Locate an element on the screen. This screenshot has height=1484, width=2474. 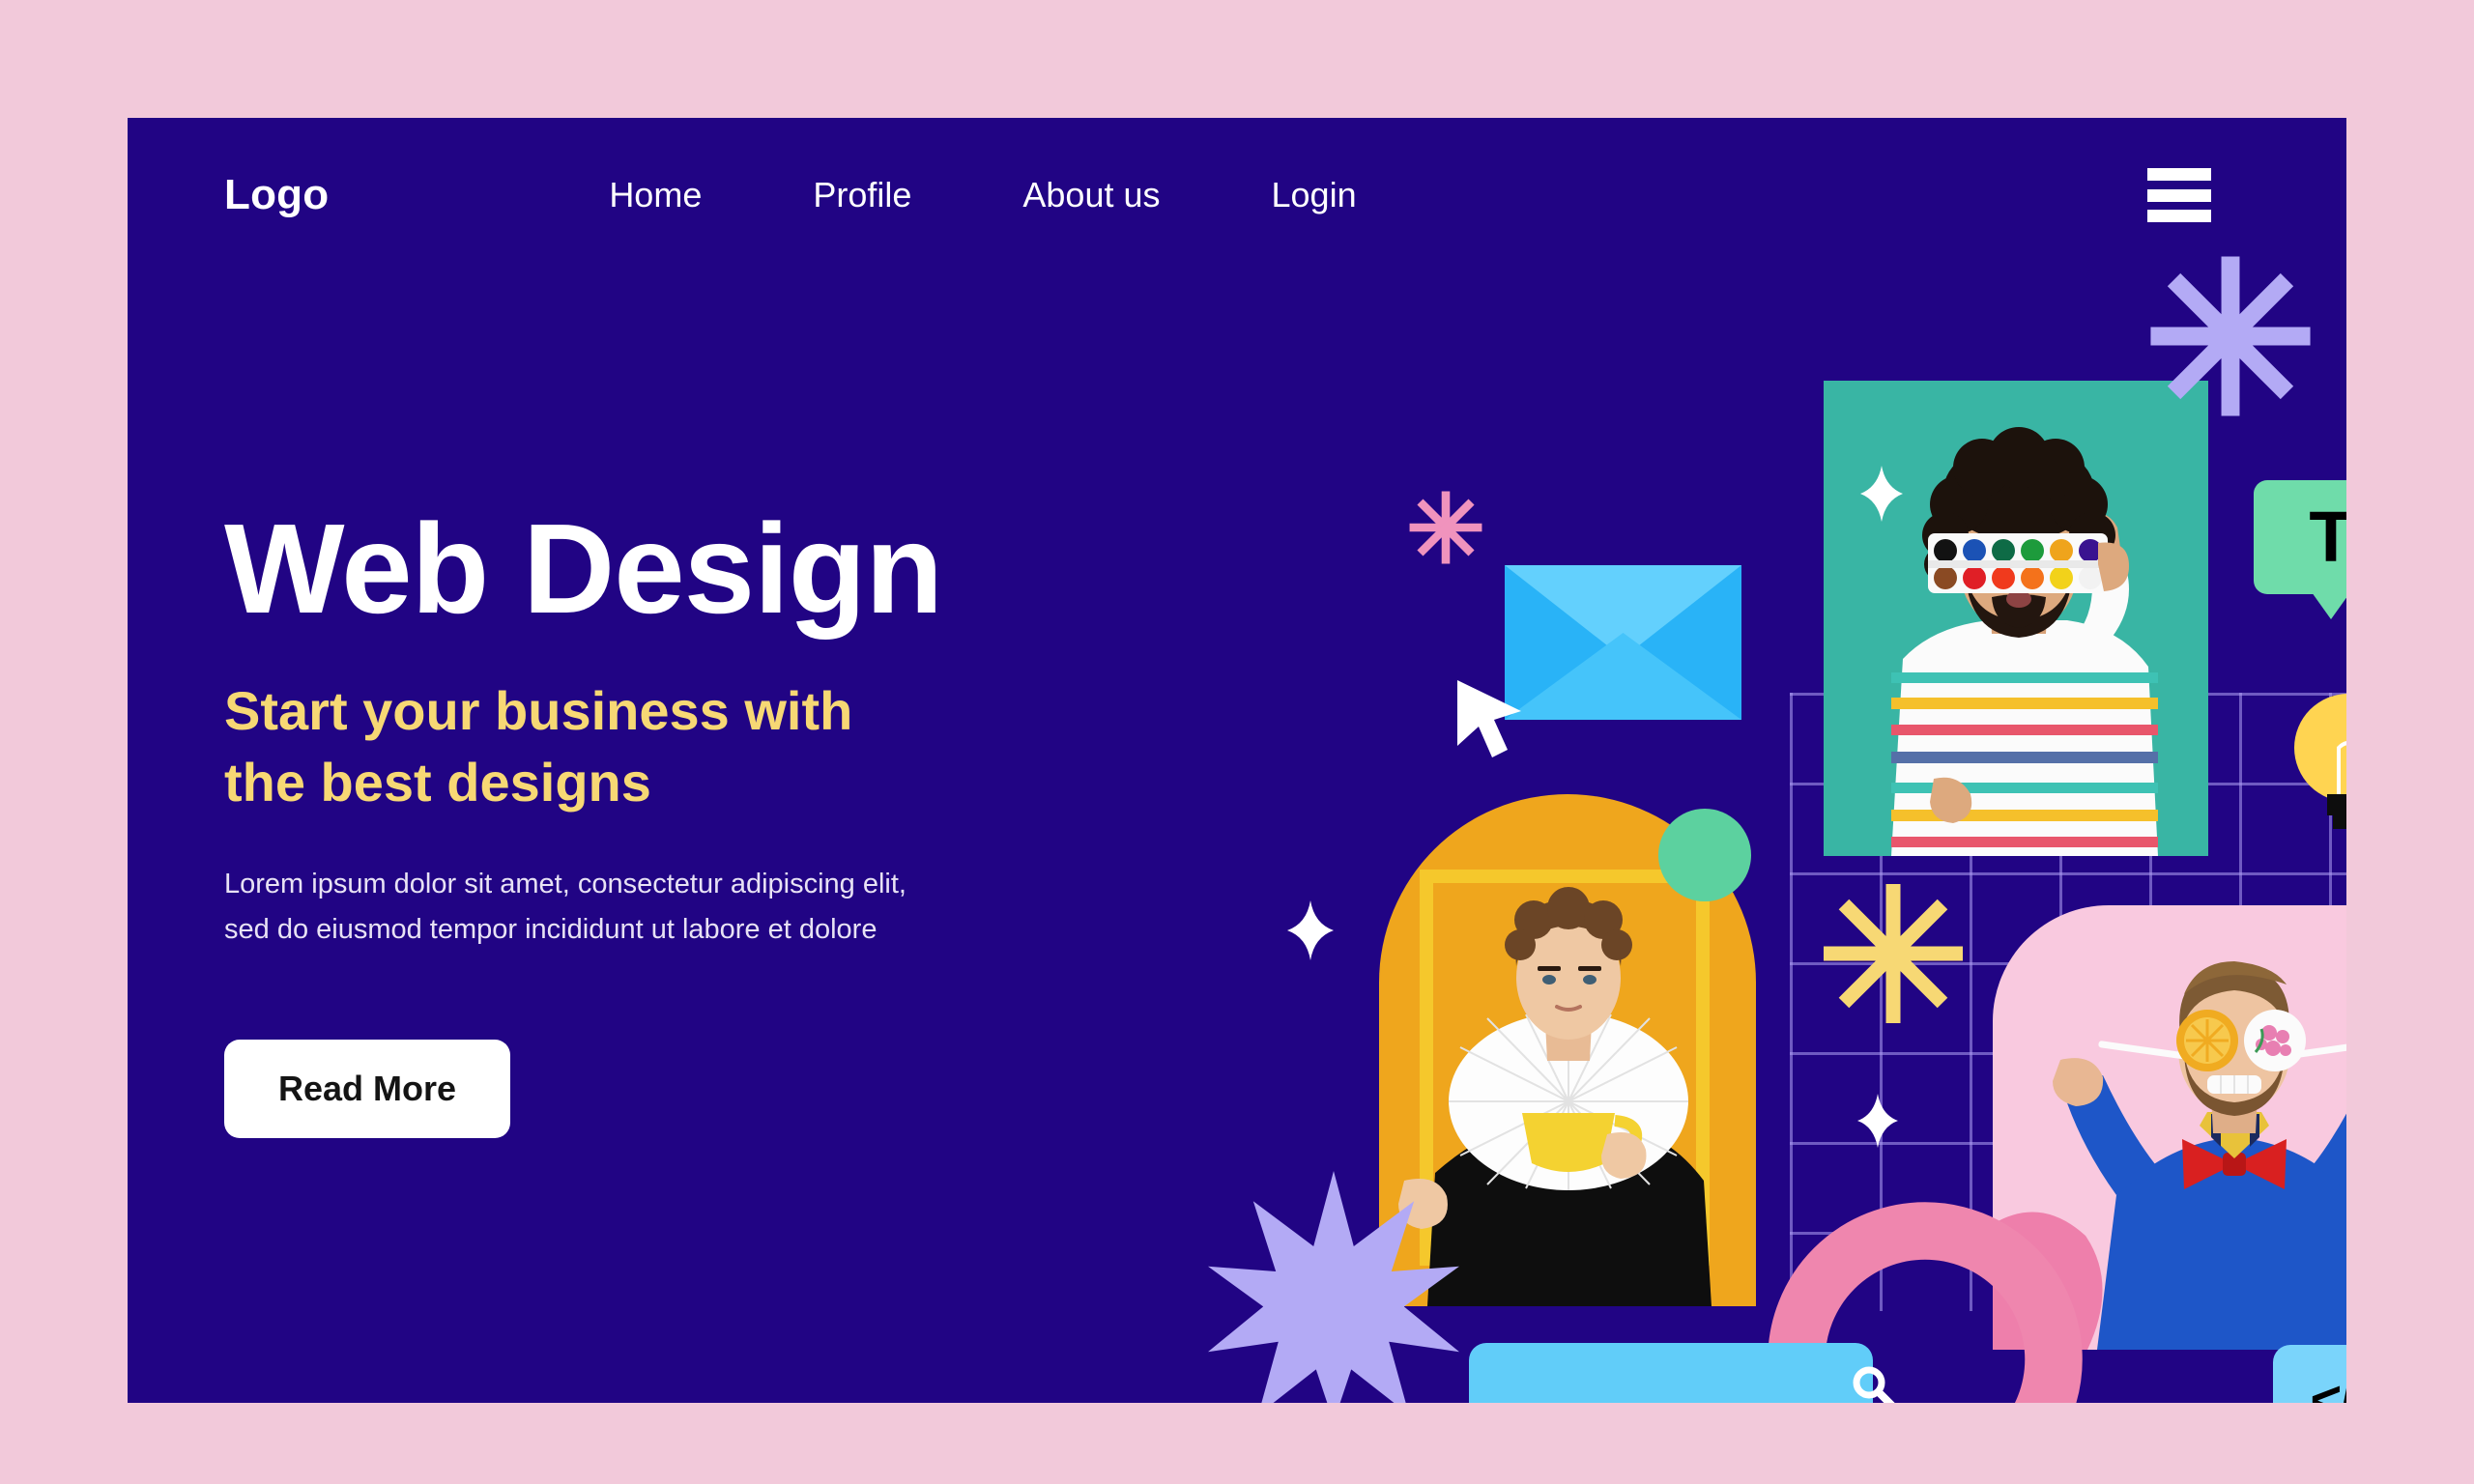
code-chip: </> is located at coordinates (2310, 1374).